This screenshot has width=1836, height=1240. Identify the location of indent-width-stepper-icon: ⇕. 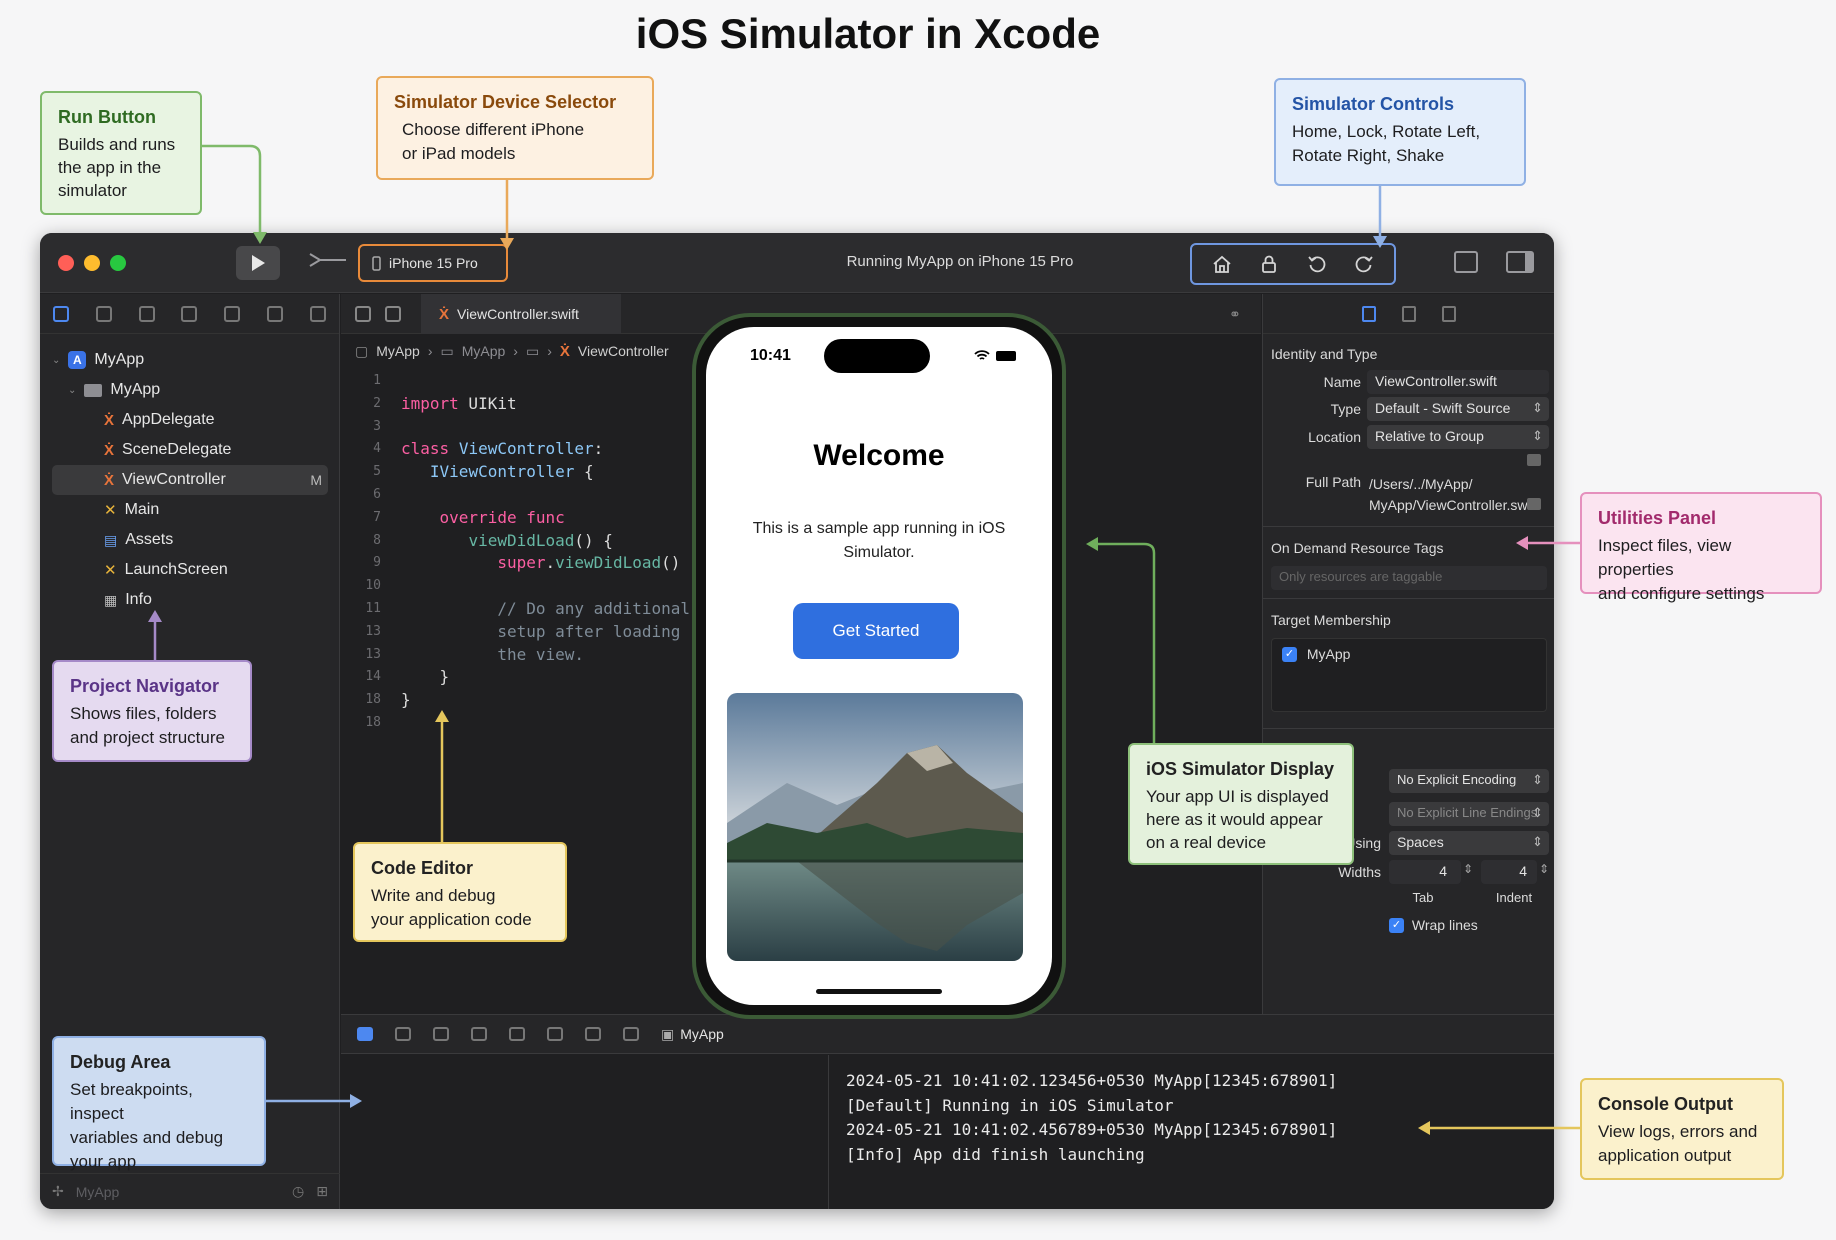
(1544, 869).